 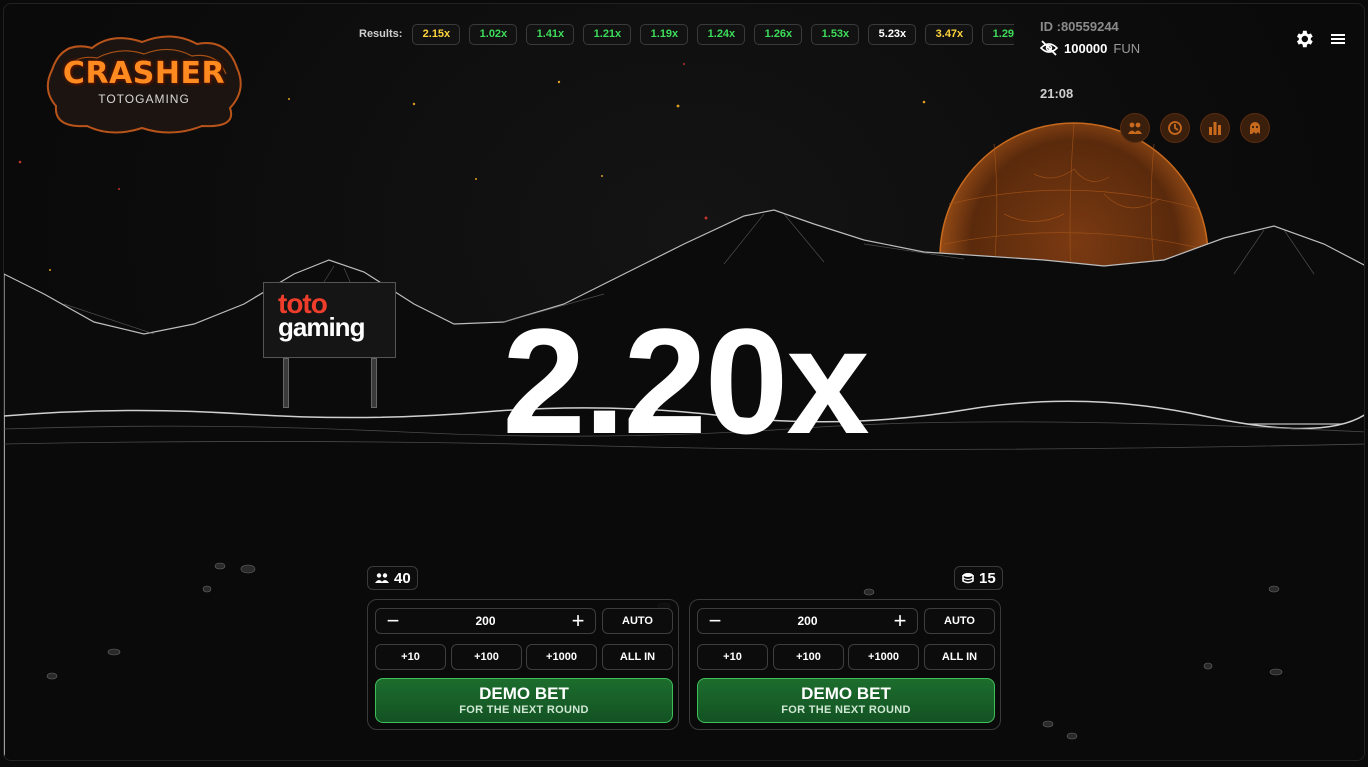 What do you see at coordinates (998, 34) in the screenshot?
I see `result-pill: 1.29x` at bounding box center [998, 34].